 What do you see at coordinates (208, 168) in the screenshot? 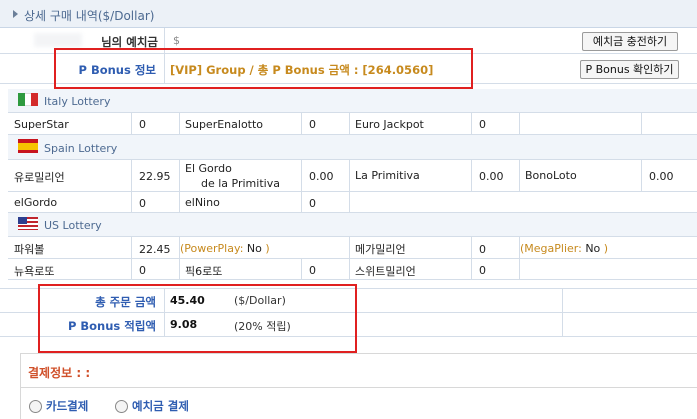
I see `game-name: El Gordo` at bounding box center [208, 168].